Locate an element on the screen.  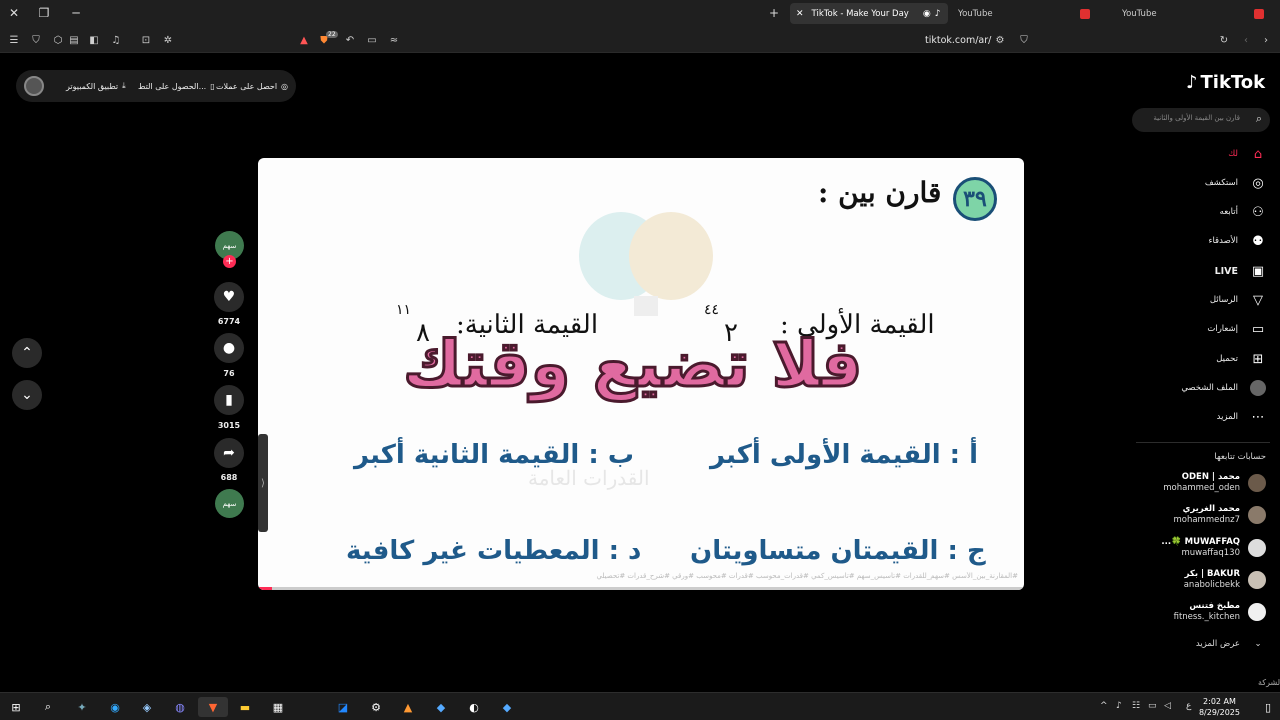
tab-tiktok: ✕ TikTok - Make Your Day ◉ ♪ is located at coordinates (869, 13).